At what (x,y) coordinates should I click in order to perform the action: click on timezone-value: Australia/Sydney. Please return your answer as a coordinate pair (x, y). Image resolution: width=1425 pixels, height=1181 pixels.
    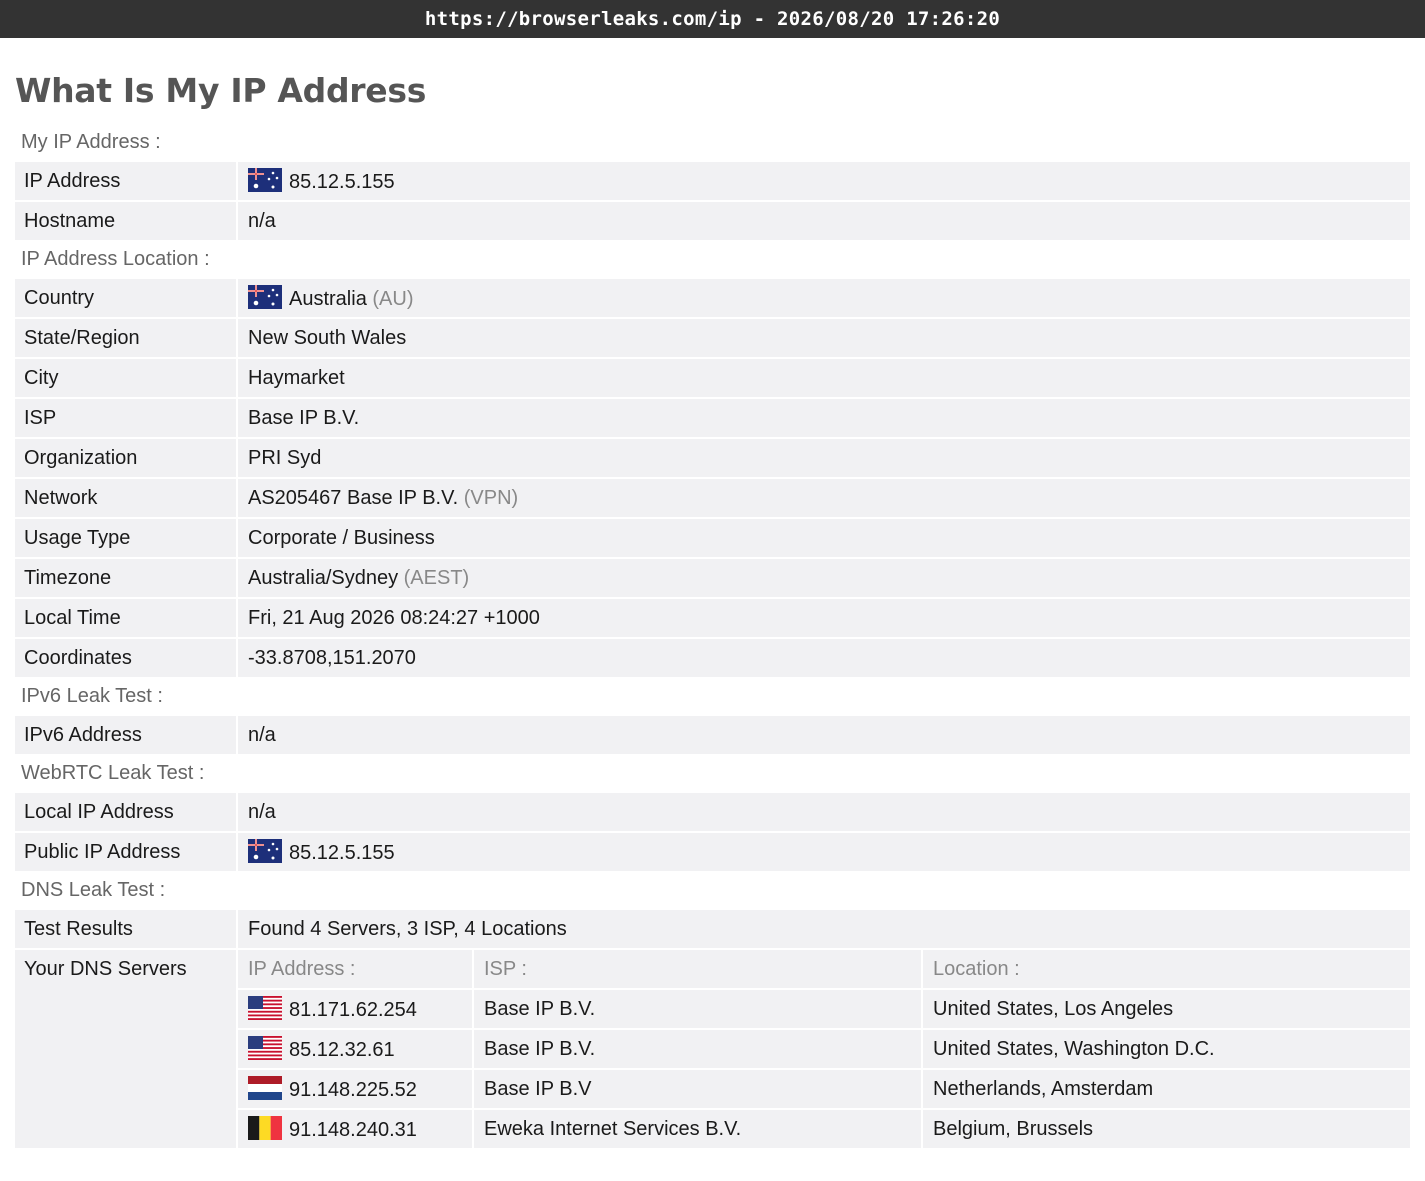
    Looking at the image, I should click on (323, 577).